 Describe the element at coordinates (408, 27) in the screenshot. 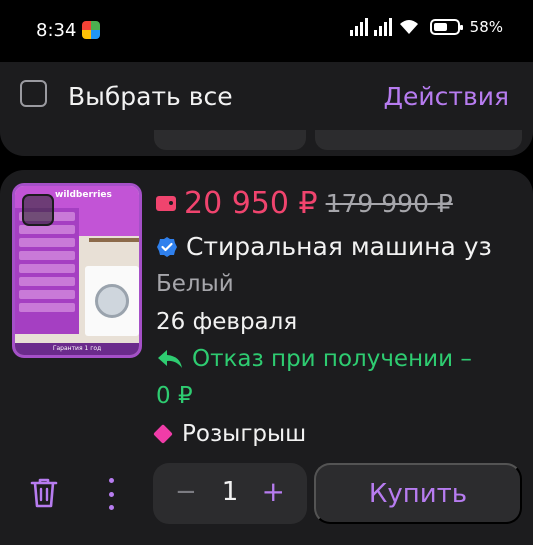

I see `wifi-icon` at that location.